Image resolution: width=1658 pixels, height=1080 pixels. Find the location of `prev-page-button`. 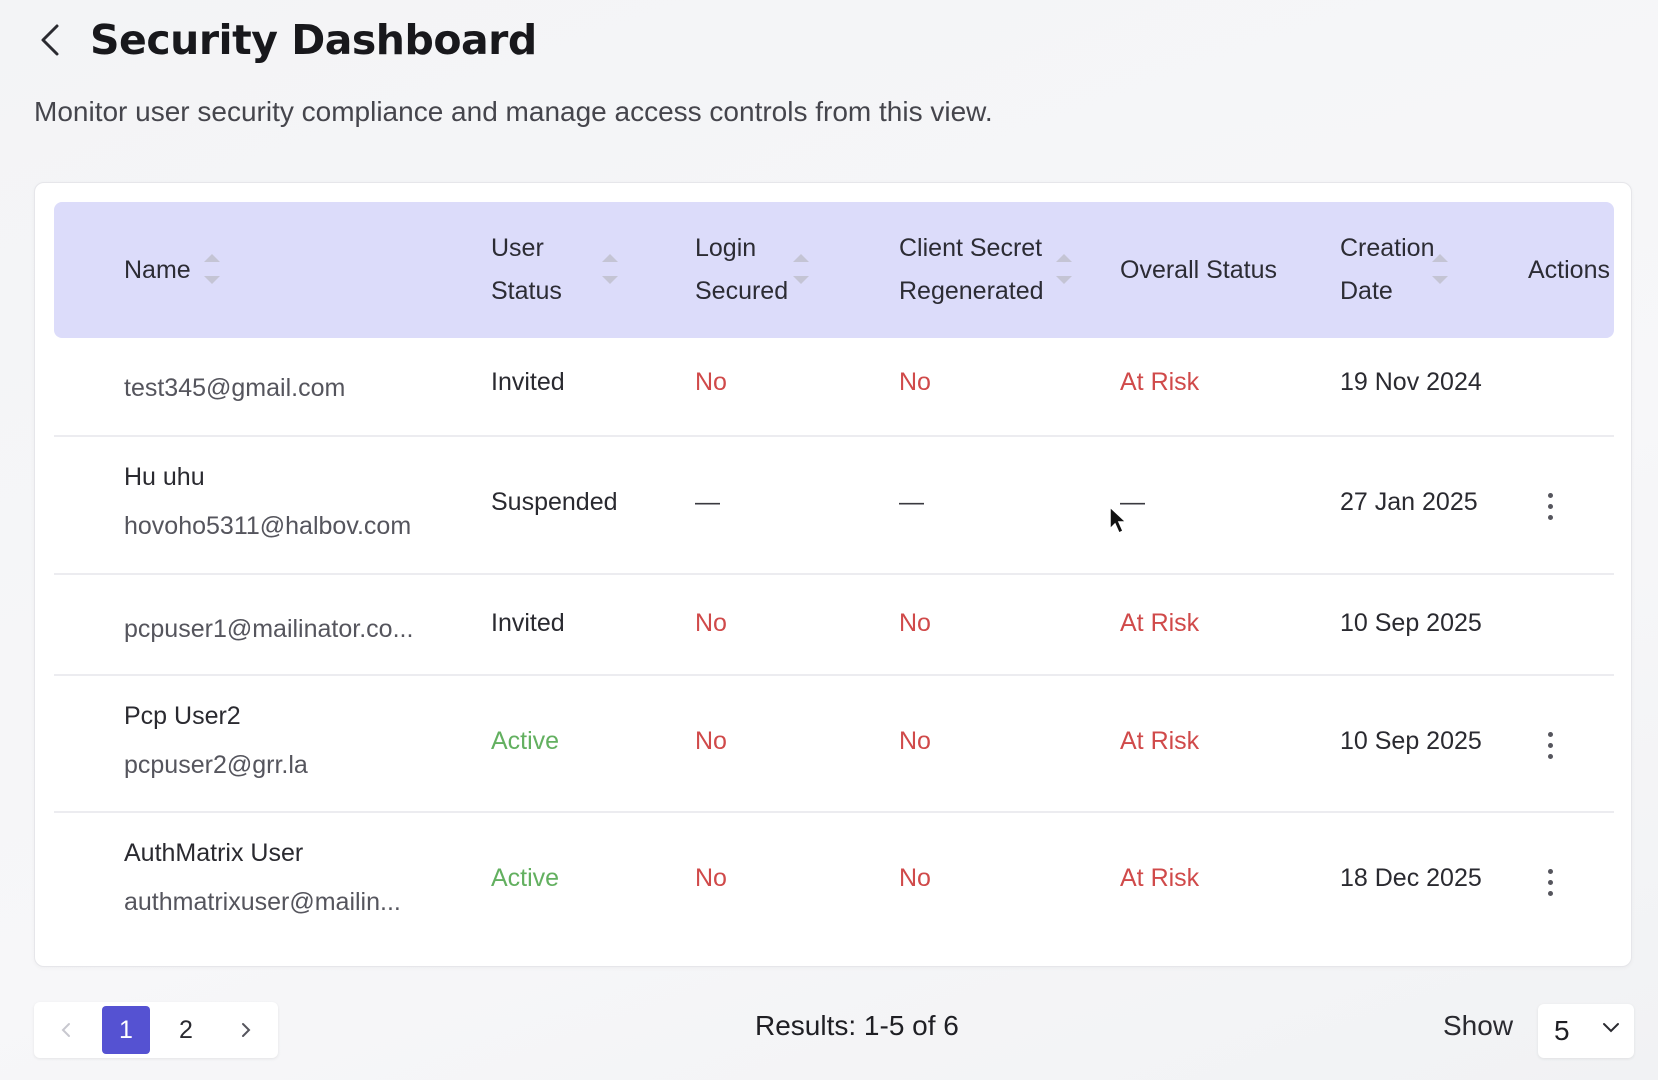

prev-page-button is located at coordinates (66, 1030).